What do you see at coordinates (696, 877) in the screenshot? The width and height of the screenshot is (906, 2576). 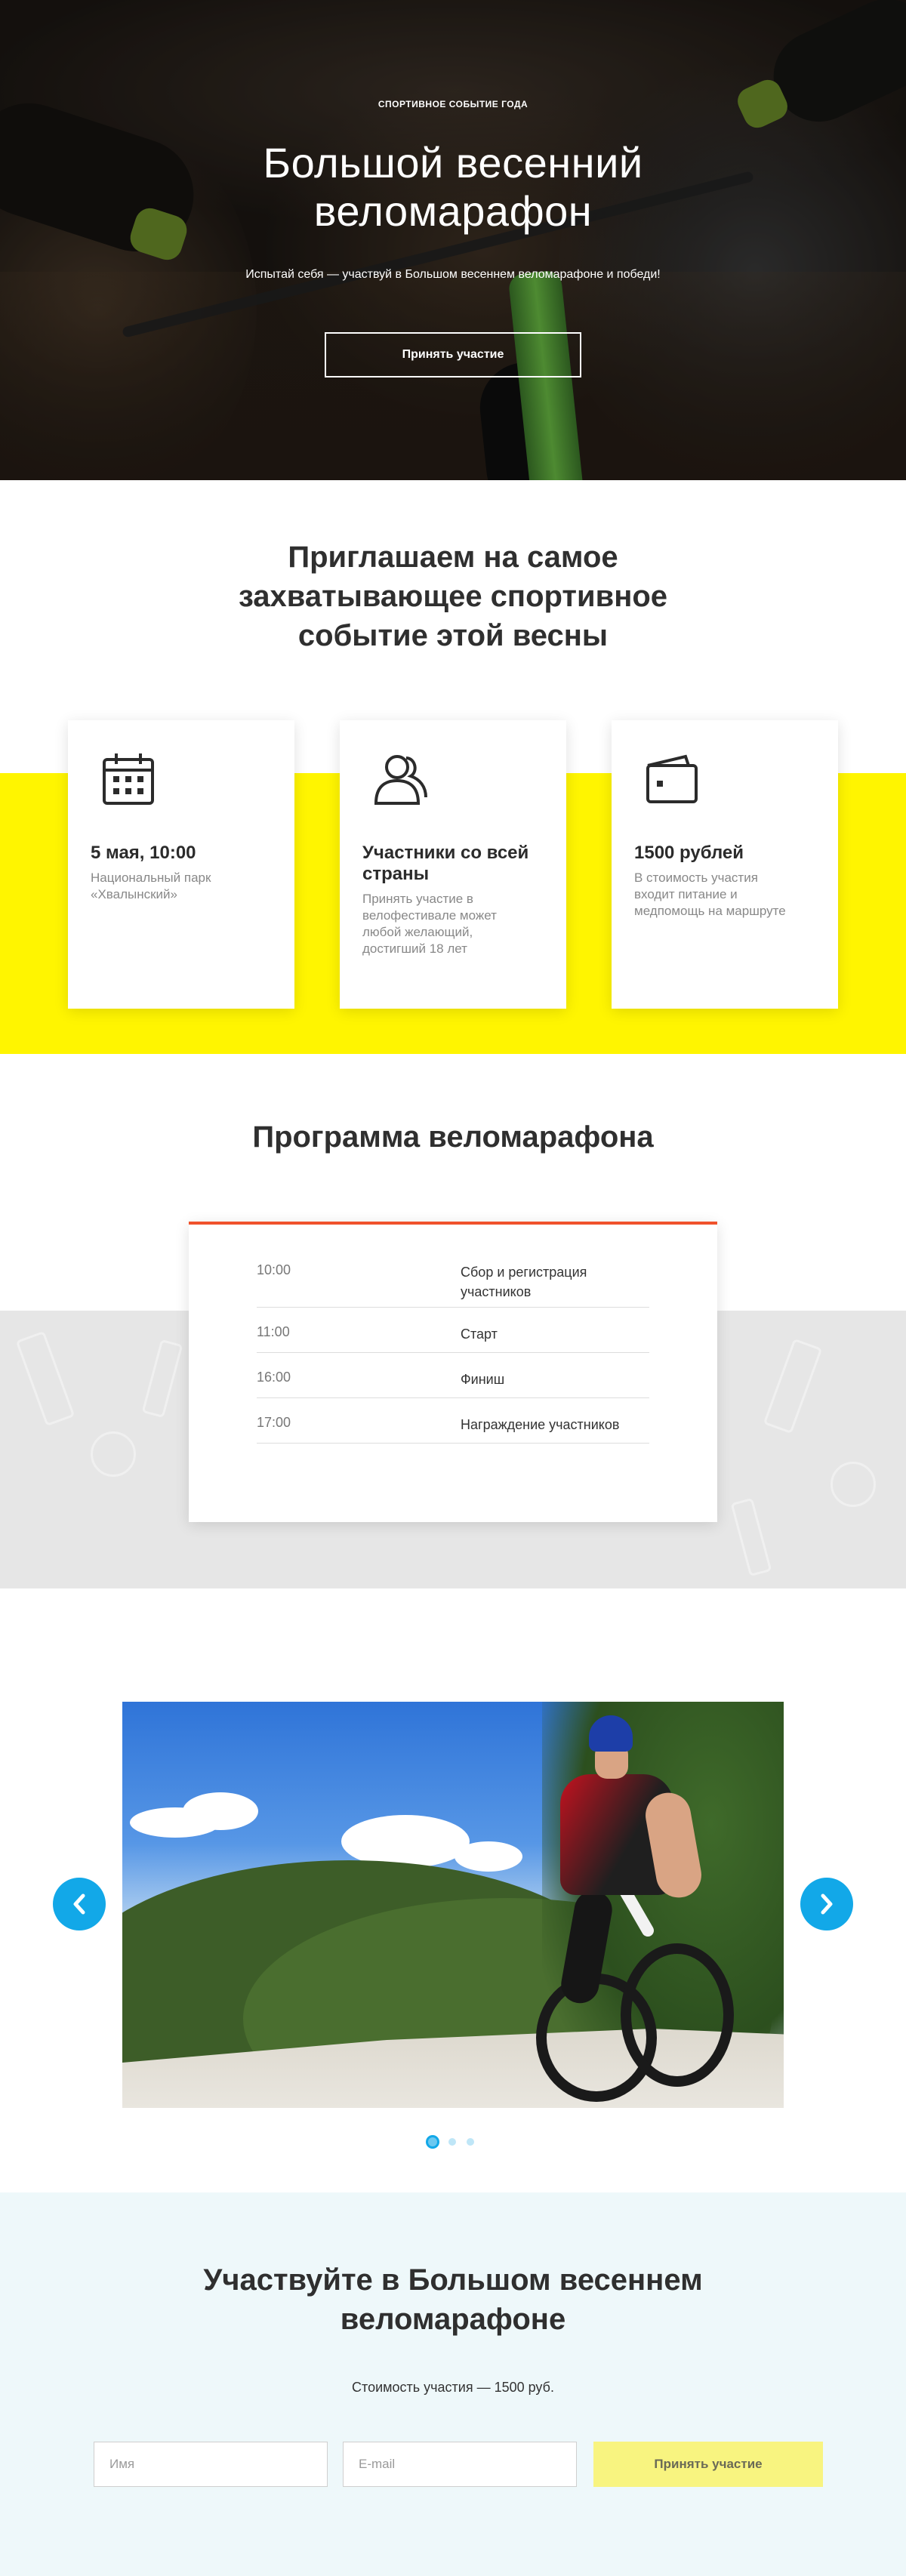 I see `card-text-line: В стоимость участия` at bounding box center [696, 877].